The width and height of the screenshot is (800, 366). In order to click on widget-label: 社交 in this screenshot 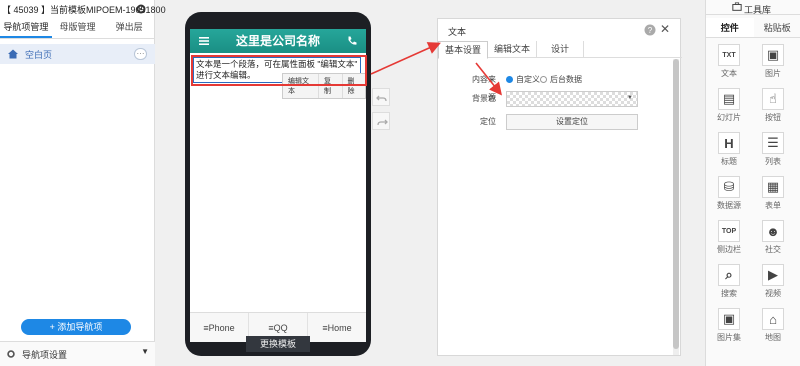, I will do `click(773, 249)`.